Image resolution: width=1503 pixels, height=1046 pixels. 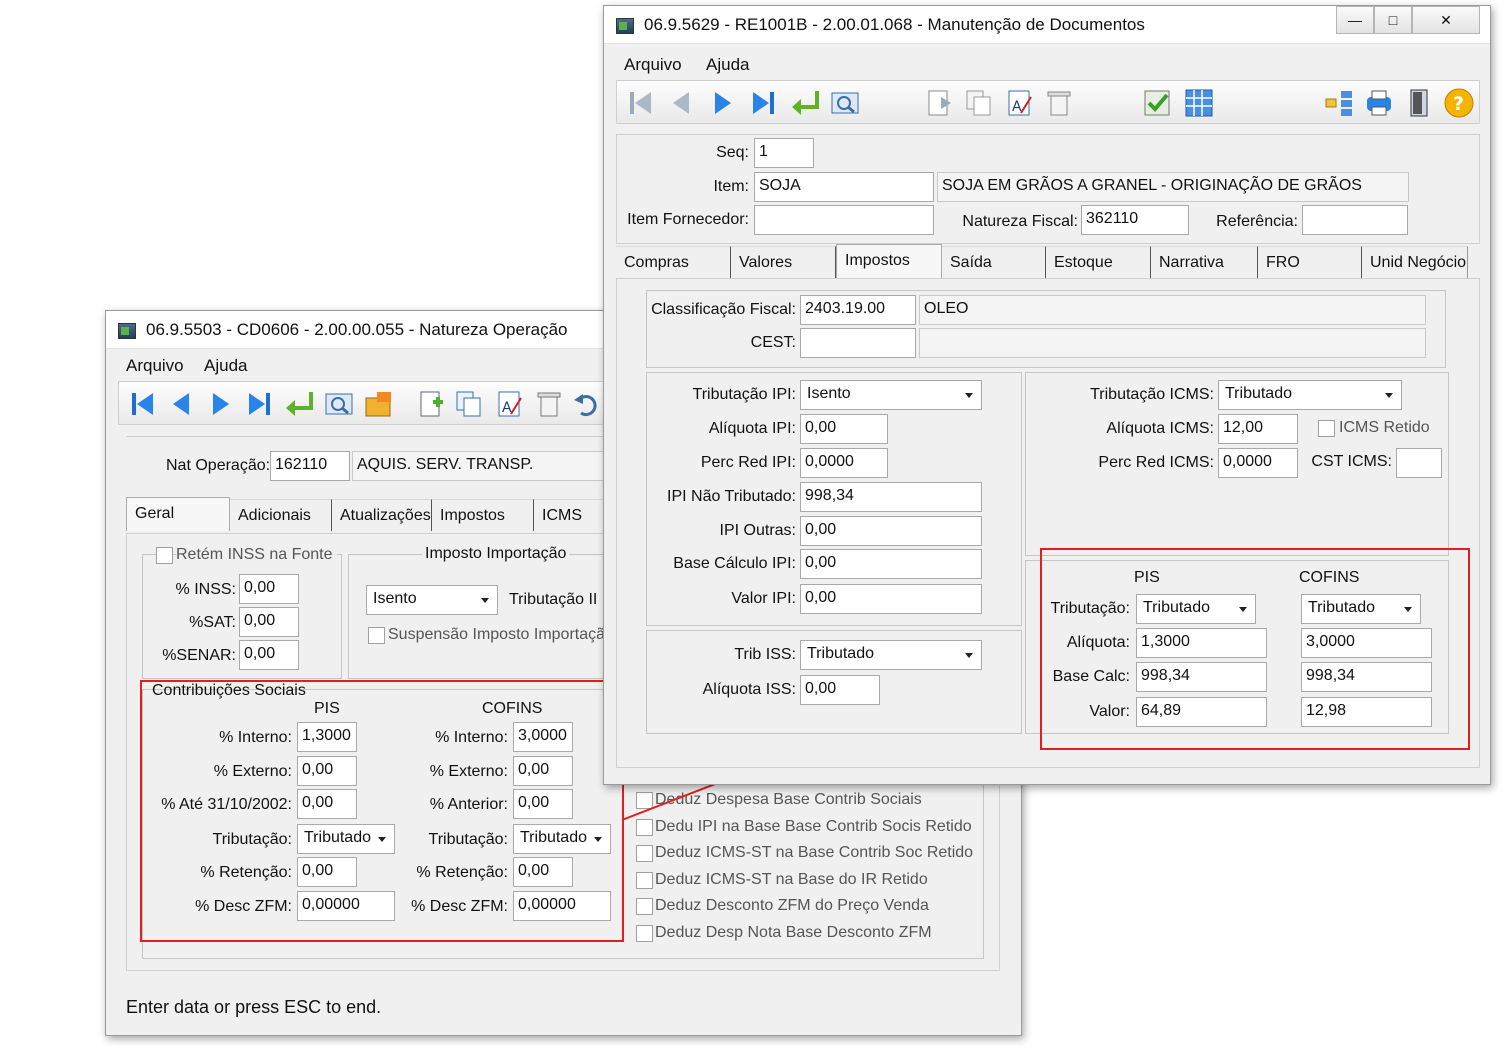 I want to click on app-icon, so click(x=625, y=26).